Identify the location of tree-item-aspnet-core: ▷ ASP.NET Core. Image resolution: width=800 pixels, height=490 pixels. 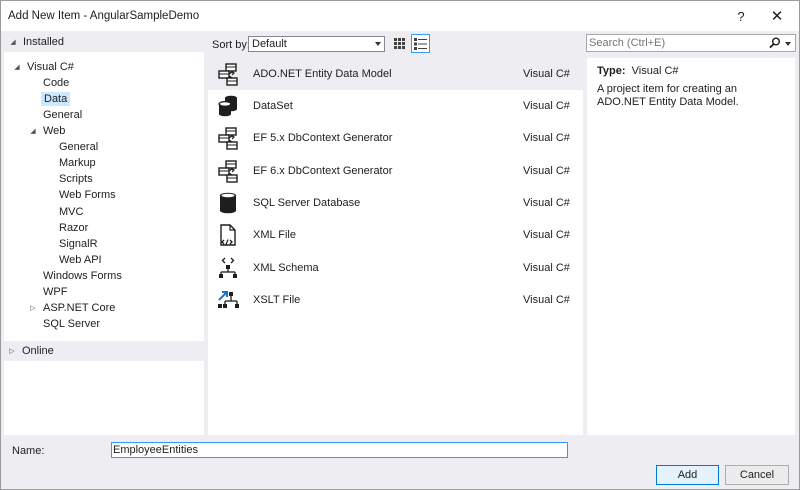
(72, 308).